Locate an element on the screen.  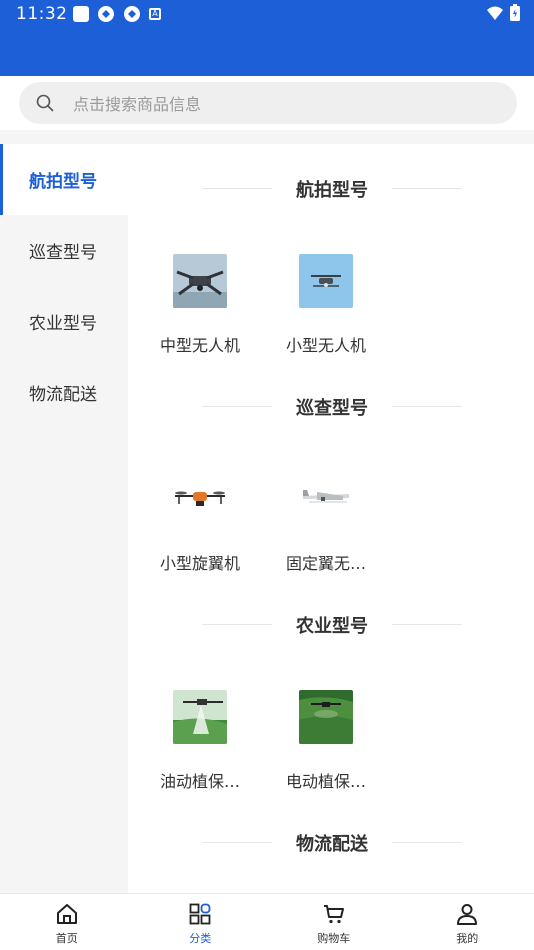
section-header: 物流配送 is located at coordinates (331, 843).